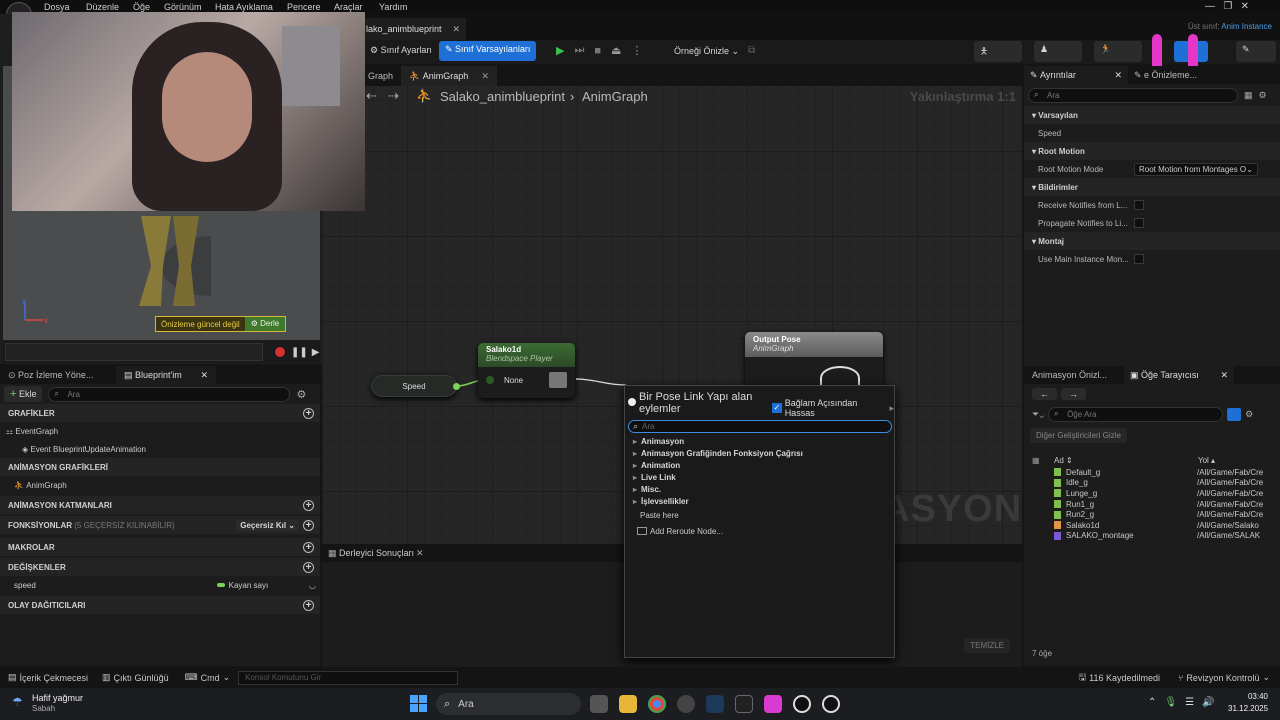  What do you see at coordinates (1208, 702) in the screenshot?
I see `volume-icon: 🔊` at bounding box center [1208, 702].